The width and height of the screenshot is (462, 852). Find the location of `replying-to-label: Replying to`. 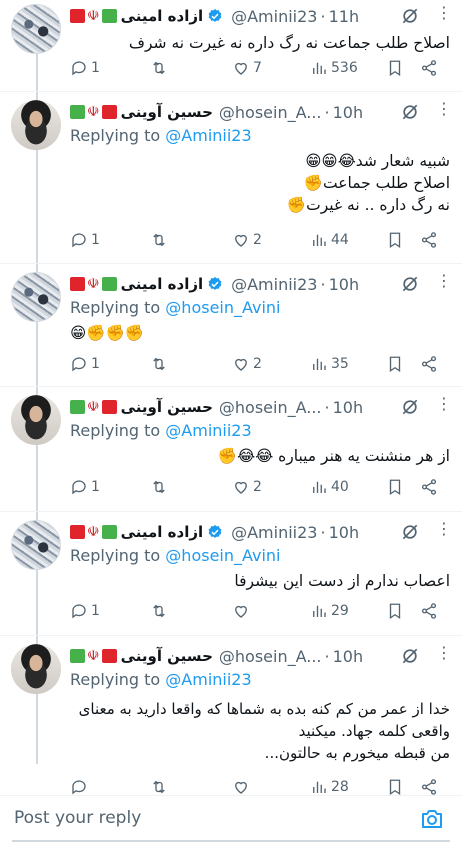

replying-to-label: Replying to is located at coordinates (115, 555).